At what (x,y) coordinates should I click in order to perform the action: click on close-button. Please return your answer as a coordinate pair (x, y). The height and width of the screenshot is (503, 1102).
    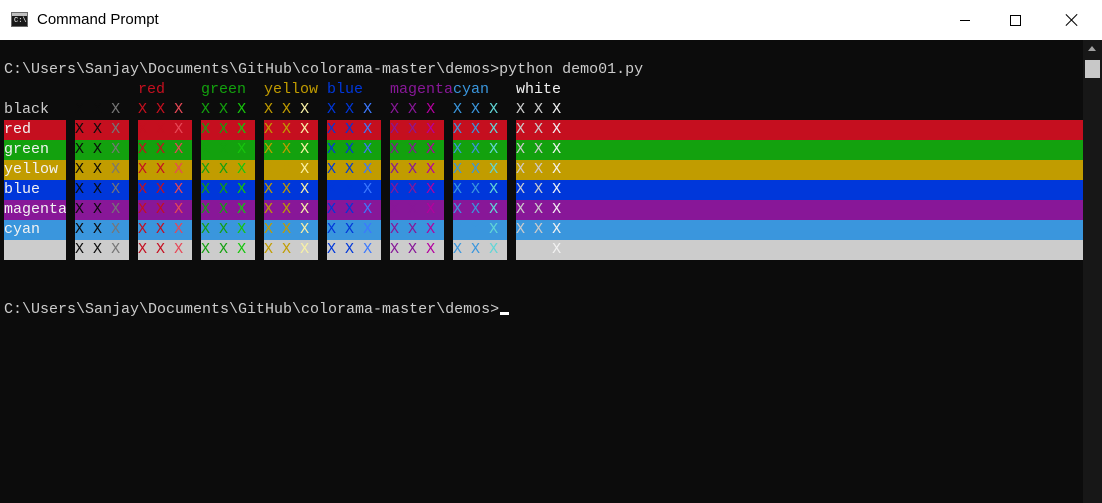
    Looking at the image, I should click on (1072, 20).